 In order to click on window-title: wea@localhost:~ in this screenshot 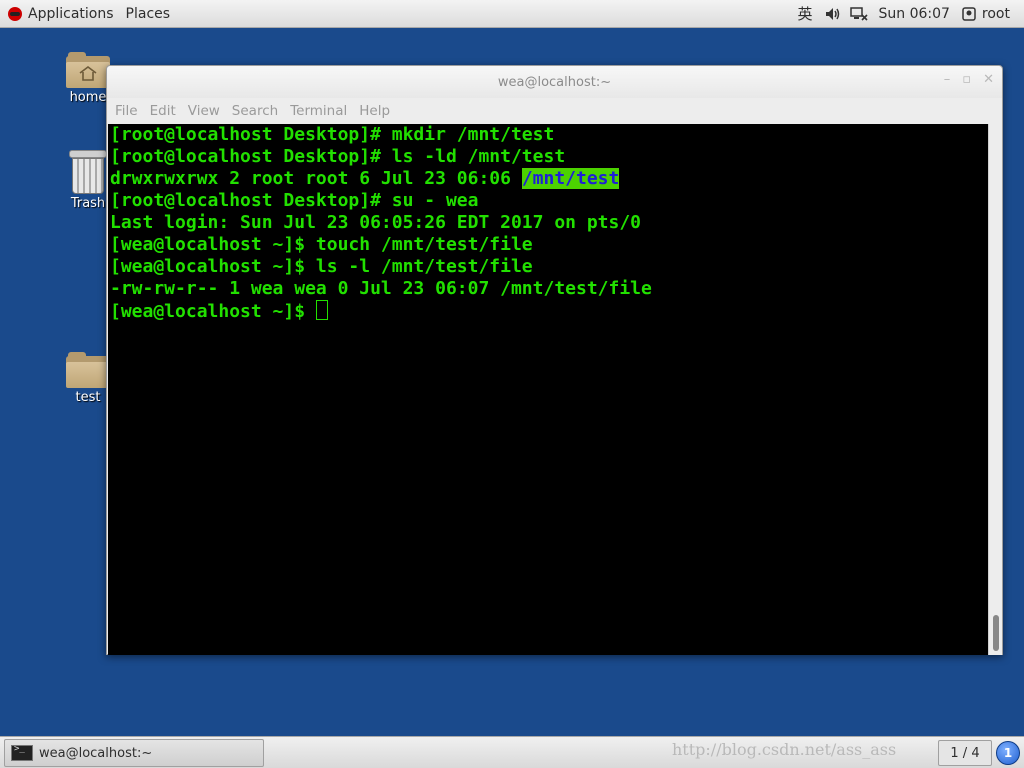, I will do `click(554, 82)`.